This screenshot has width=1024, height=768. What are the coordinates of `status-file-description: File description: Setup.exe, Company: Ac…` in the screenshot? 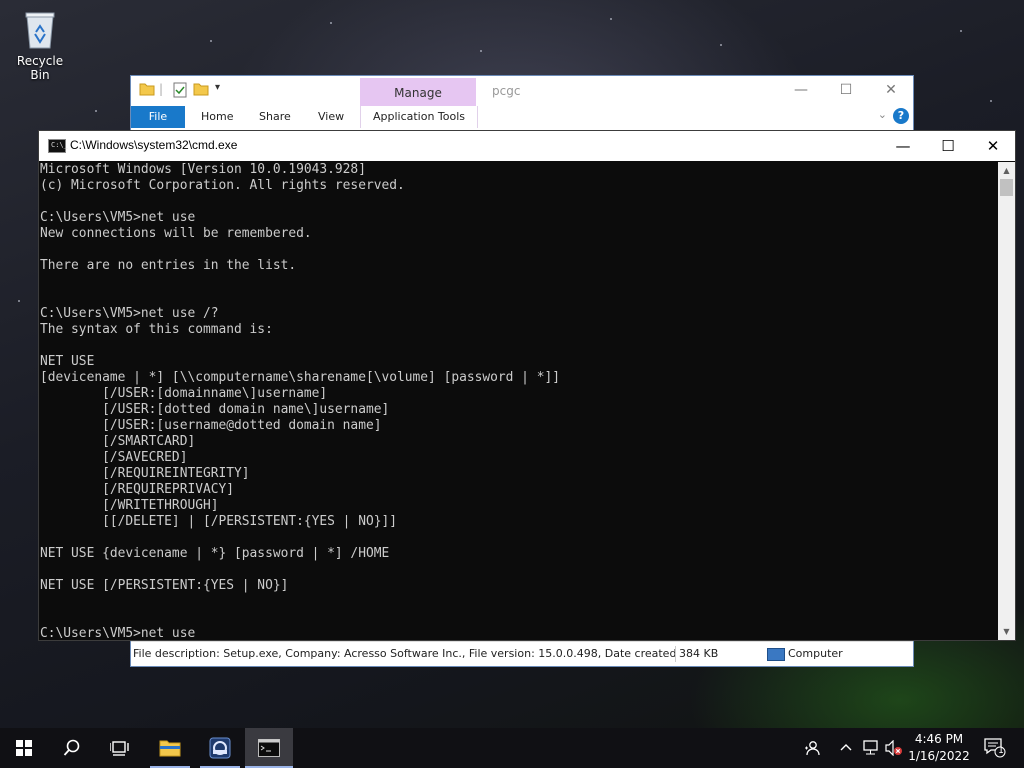 It's located at (404, 653).